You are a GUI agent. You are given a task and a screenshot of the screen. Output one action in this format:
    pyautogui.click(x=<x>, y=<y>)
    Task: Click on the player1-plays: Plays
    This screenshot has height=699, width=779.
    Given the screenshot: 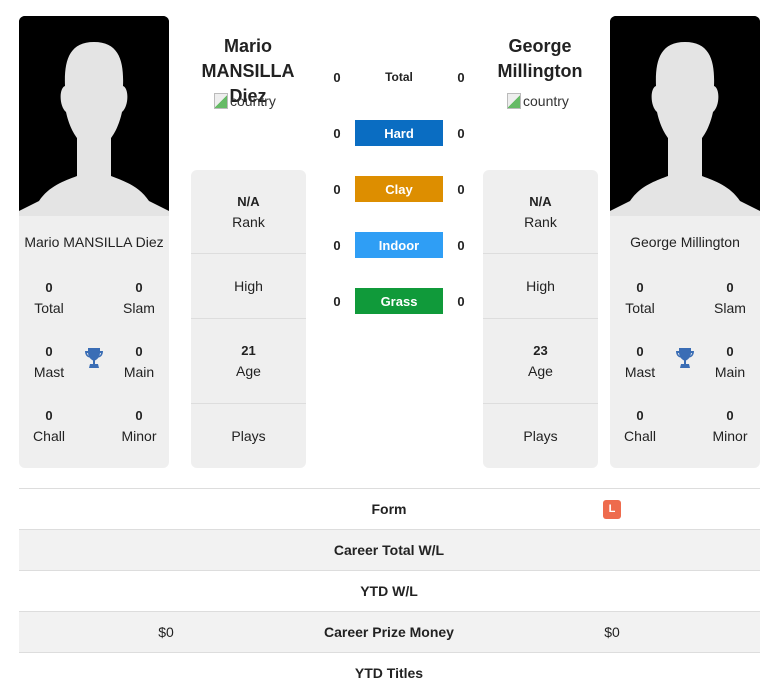 What is the action you would take?
    pyautogui.click(x=248, y=436)
    